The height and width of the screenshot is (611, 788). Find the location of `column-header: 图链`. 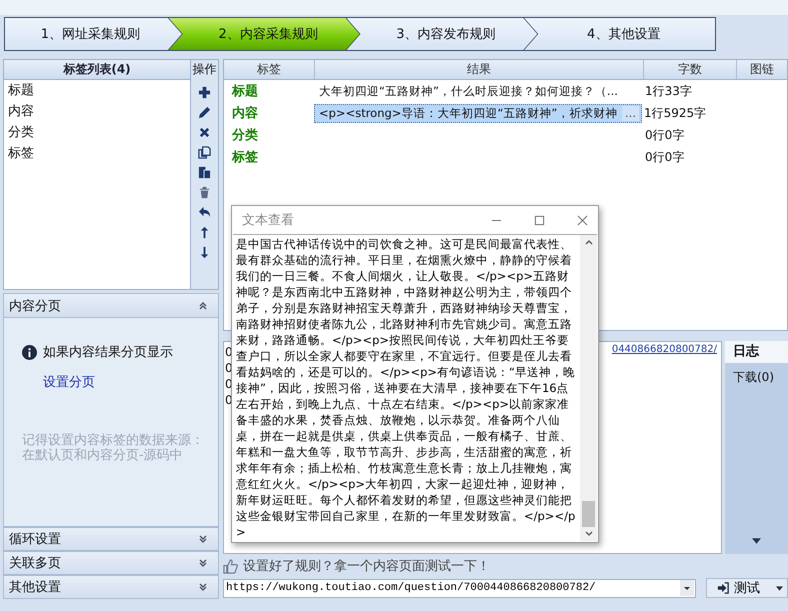

column-header: 图链 is located at coordinates (762, 69).